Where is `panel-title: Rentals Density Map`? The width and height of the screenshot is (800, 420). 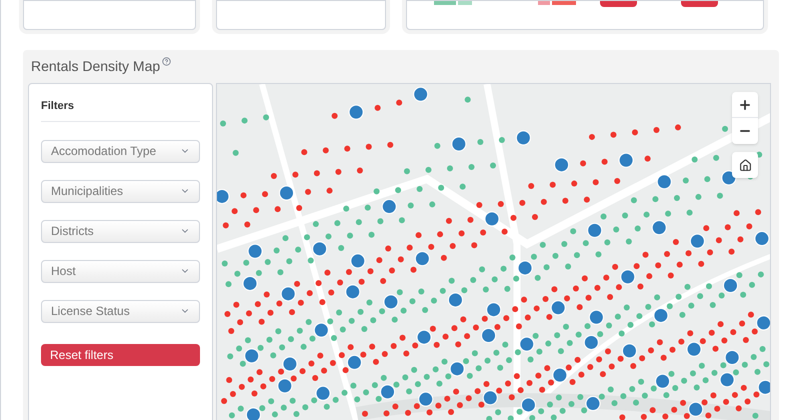 panel-title: Rentals Density Map is located at coordinates (95, 66).